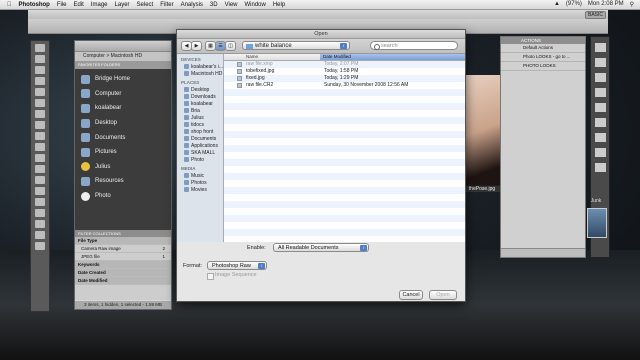  I want to click on battery-status: (97%), so click(574, 4).